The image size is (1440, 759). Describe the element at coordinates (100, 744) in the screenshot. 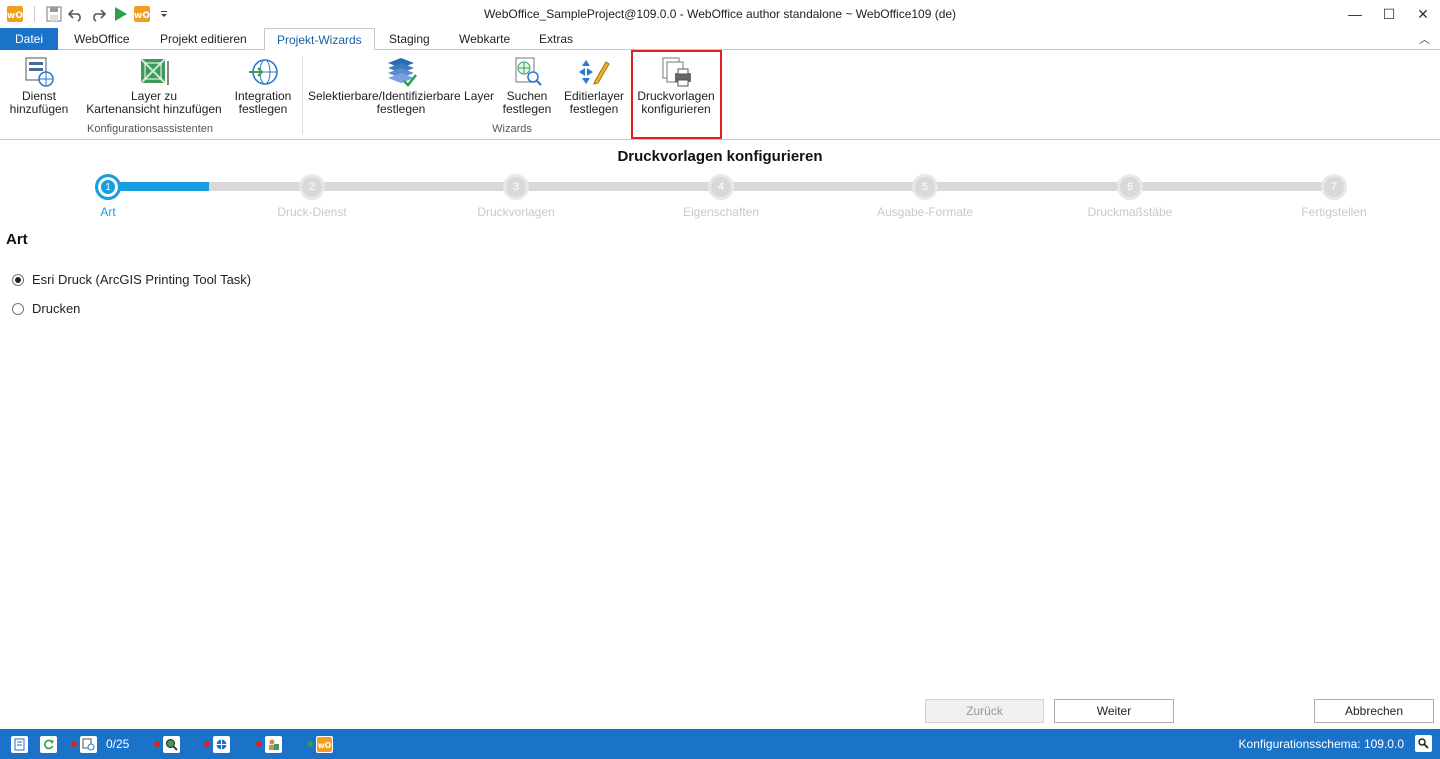

I see `status-services-item: 0/25` at that location.